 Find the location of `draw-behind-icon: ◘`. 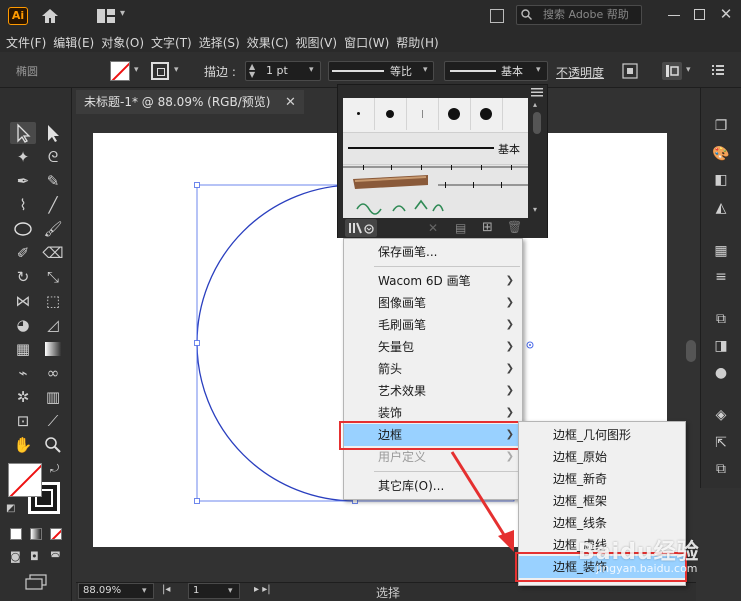

draw-behind-icon: ◘ is located at coordinates (34, 556).